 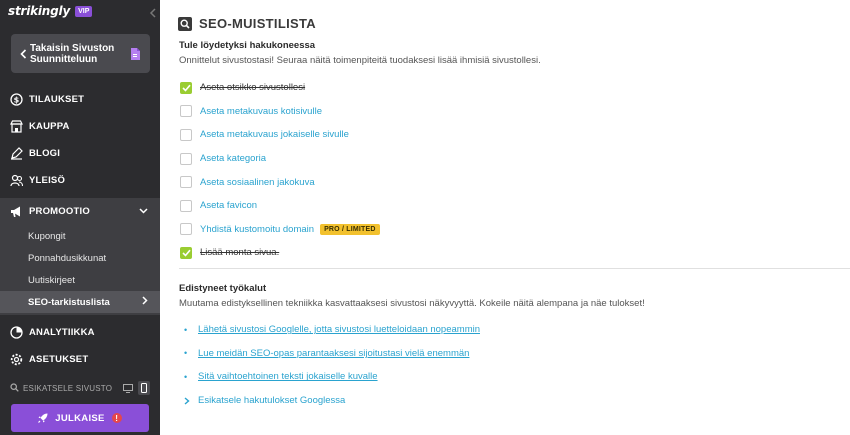 I want to click on checklist-item: Yhdistä kustomoitu domain PRO / LIMITED, so click(x=280, y=230).